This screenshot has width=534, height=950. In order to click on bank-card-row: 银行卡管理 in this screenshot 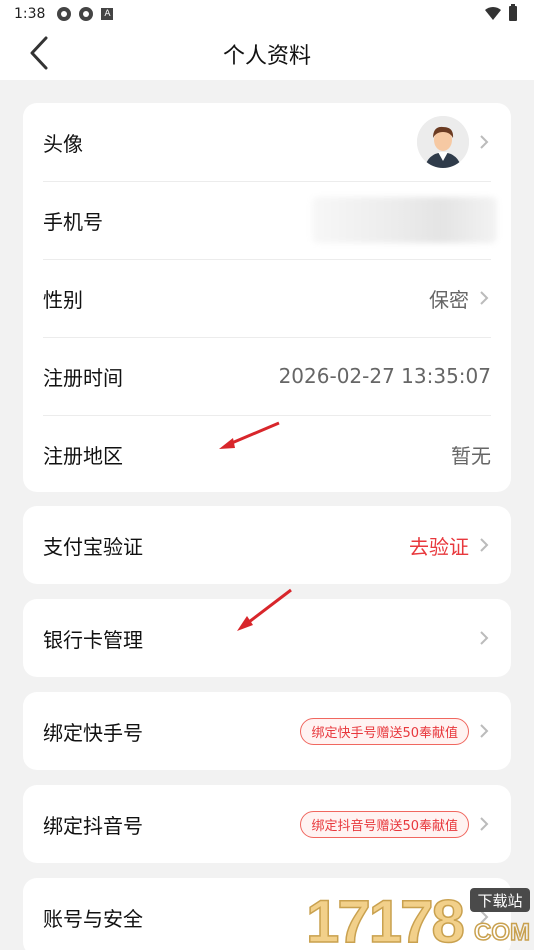, I will do `click(267, 638)`.